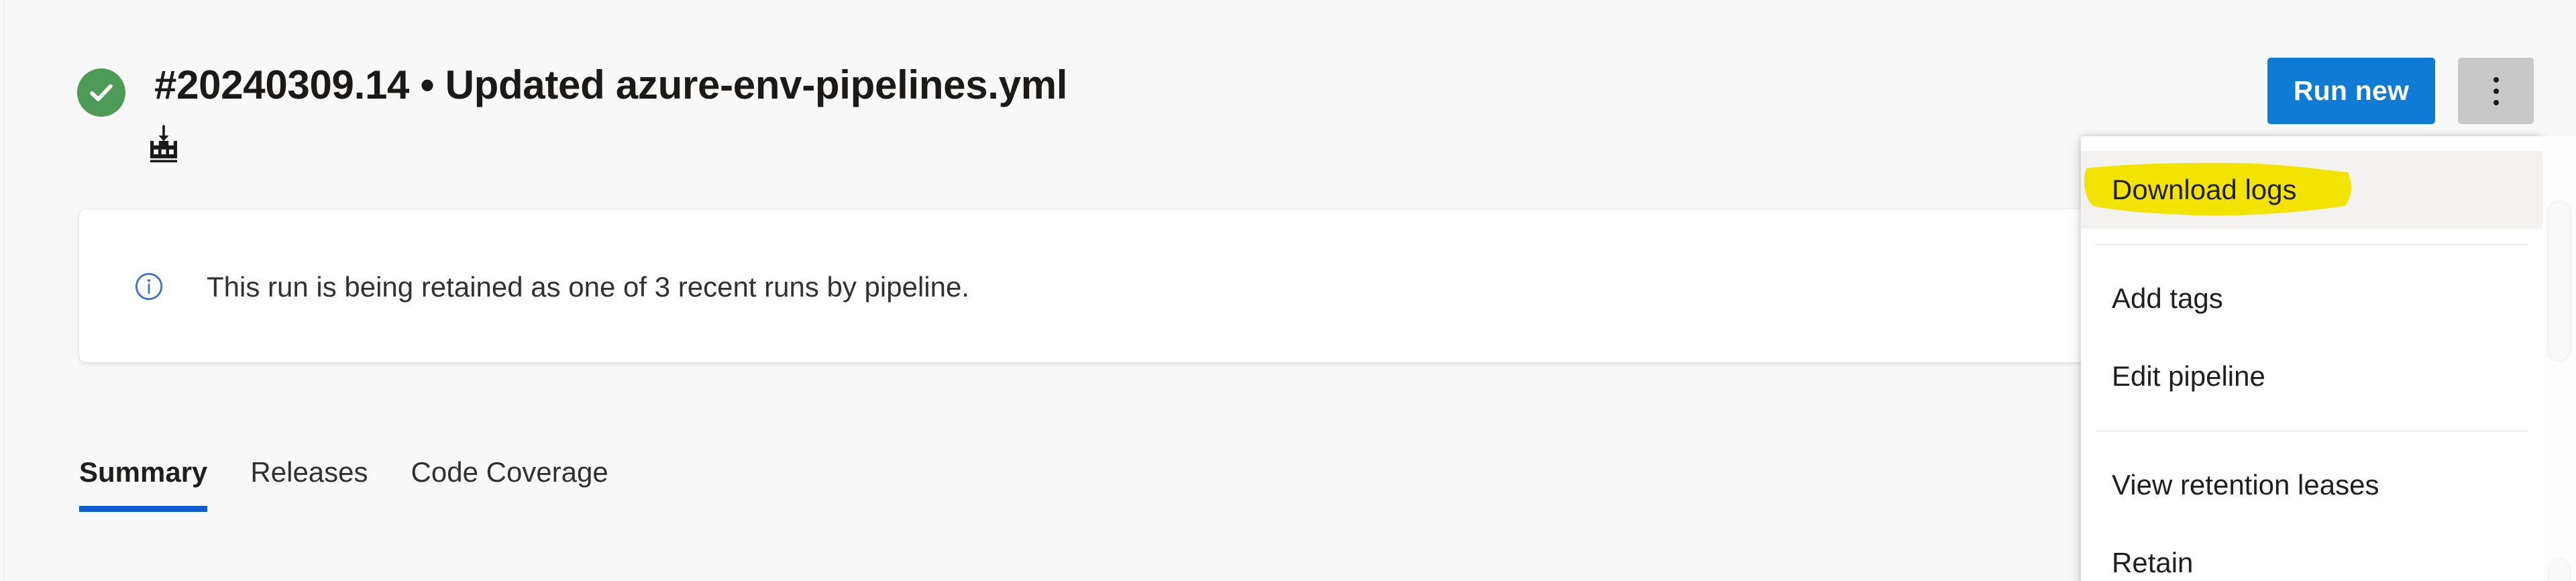 Image resolution: width=2576 pixels, height=581 pixels. I want to click on tab-code-coverage-label: Code Coverage, so click(509, 472).